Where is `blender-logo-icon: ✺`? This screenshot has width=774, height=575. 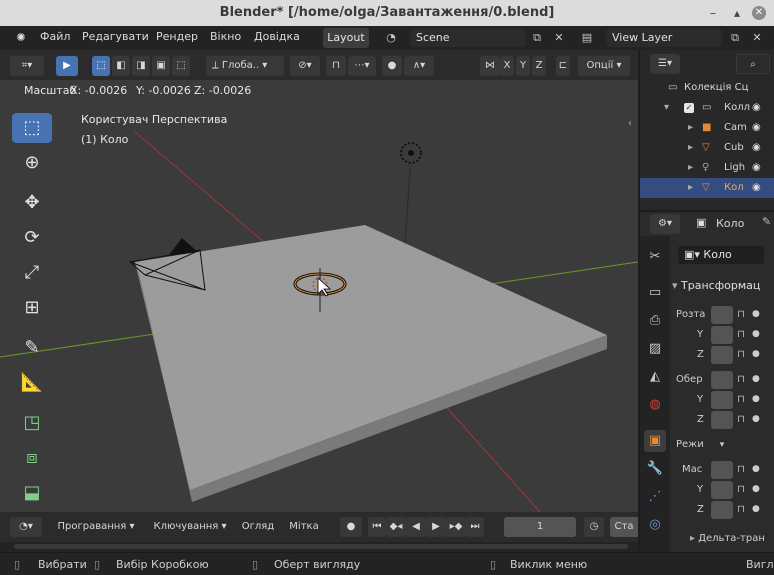
blender-logo-icon: ✺ is located at coordinates (21, 38).